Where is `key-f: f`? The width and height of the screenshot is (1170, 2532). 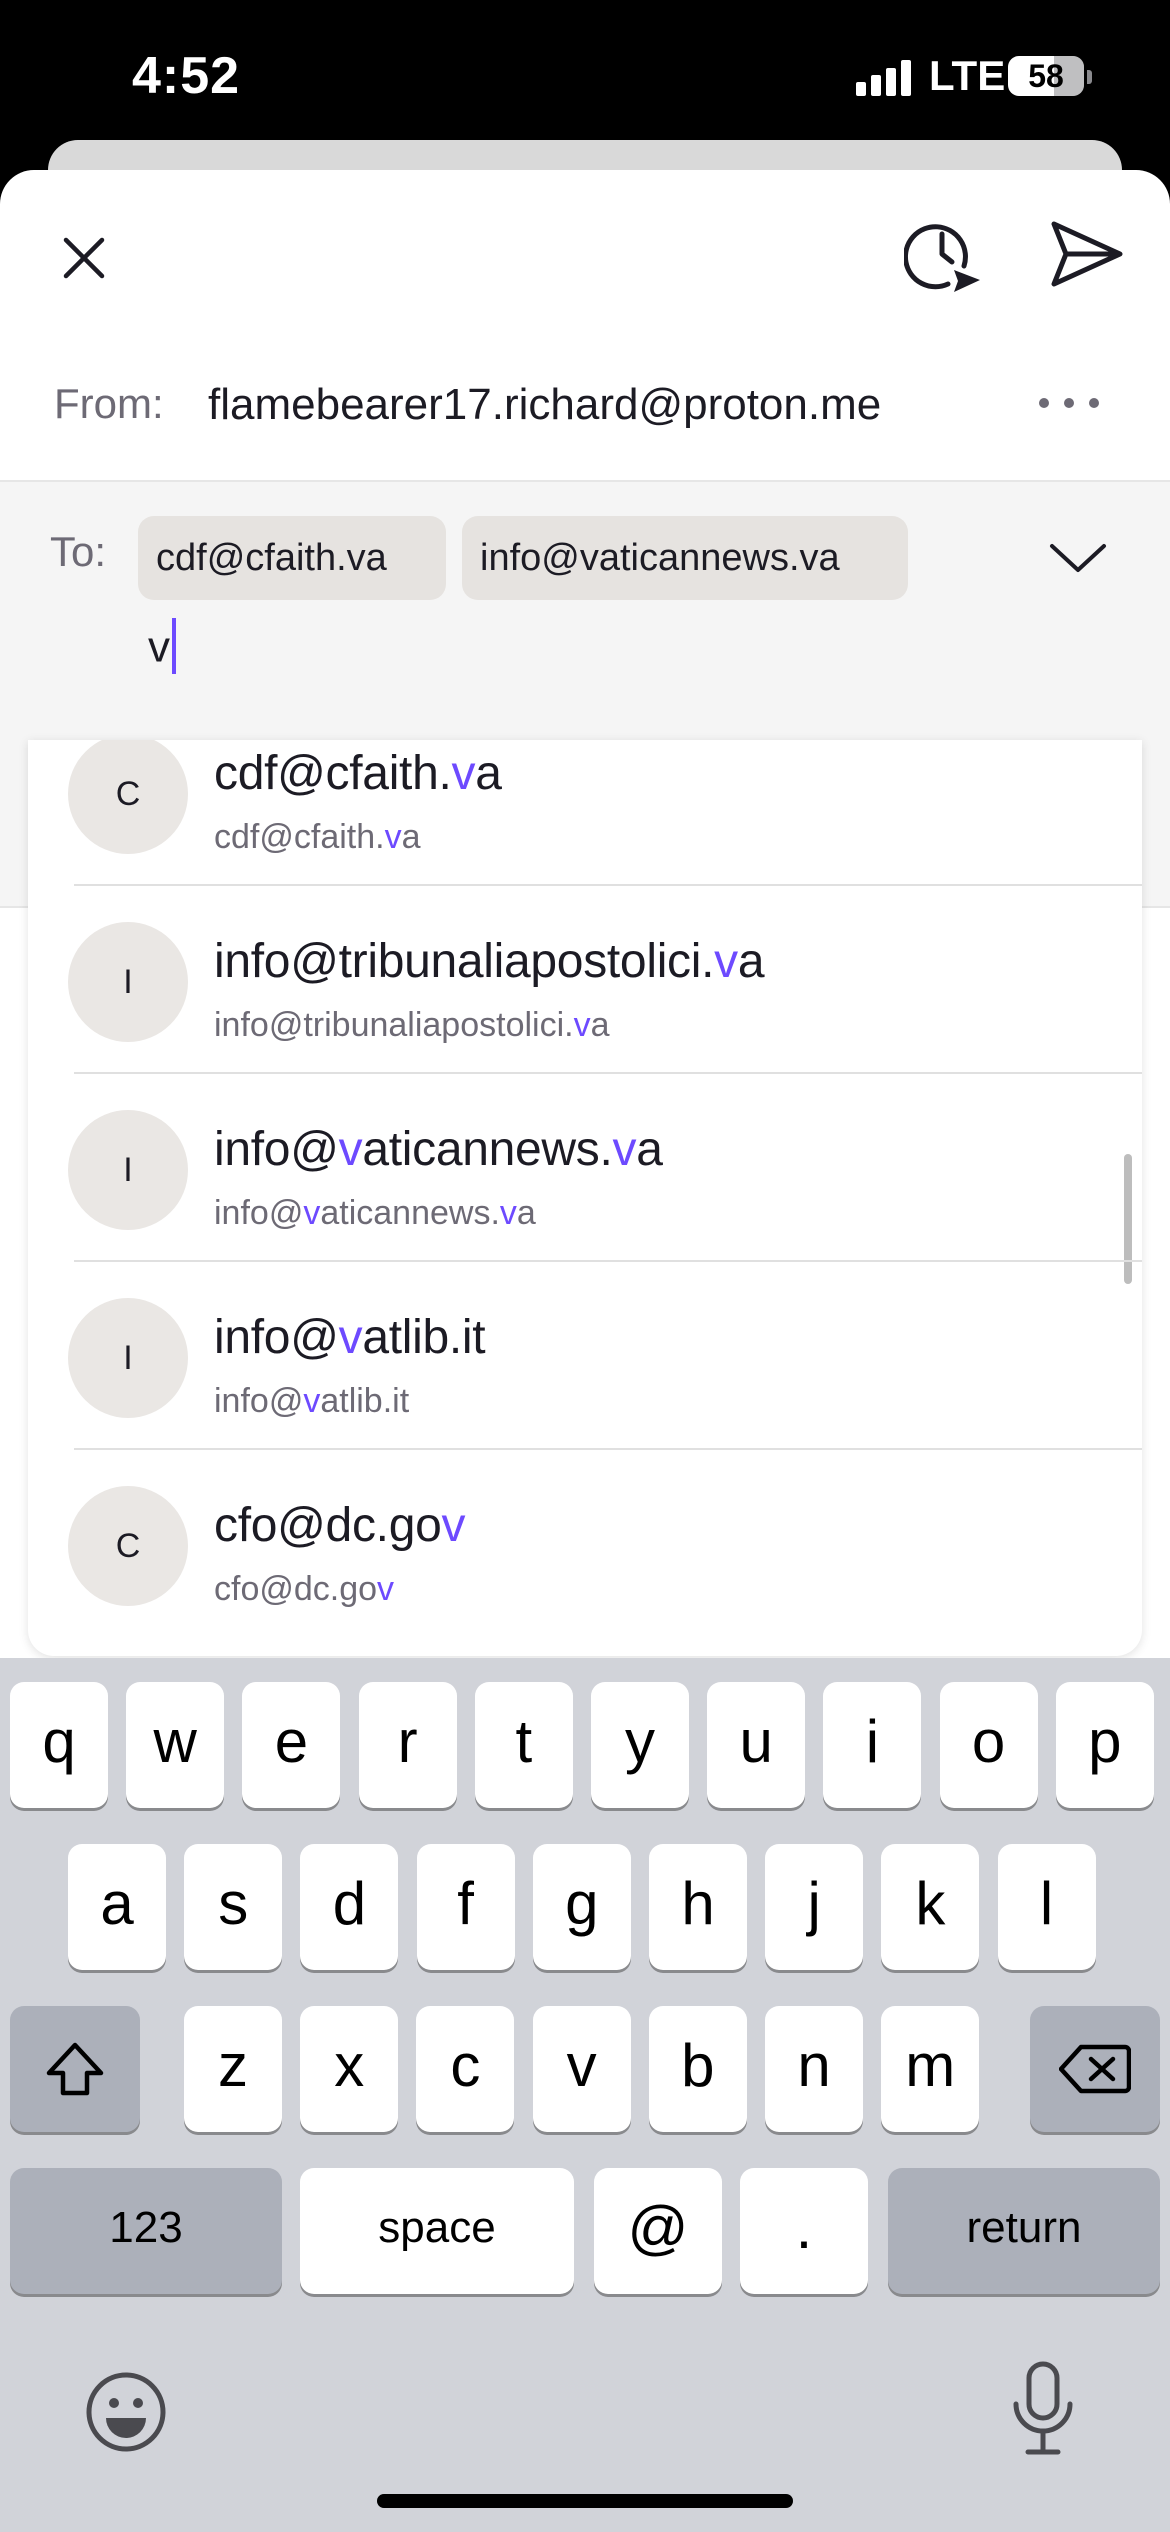
key-f: f is located at coordinates (465, 1907).